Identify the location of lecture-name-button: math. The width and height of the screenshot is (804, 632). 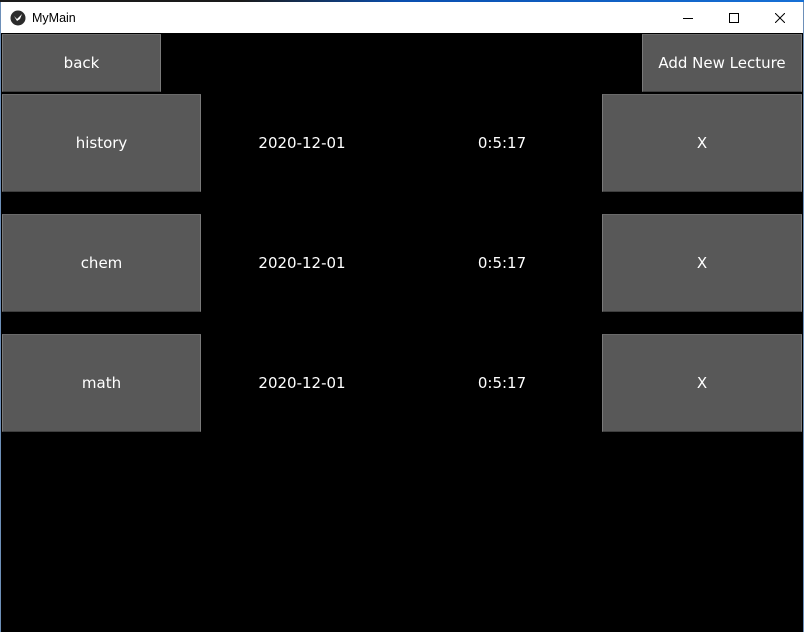
(101, 383).